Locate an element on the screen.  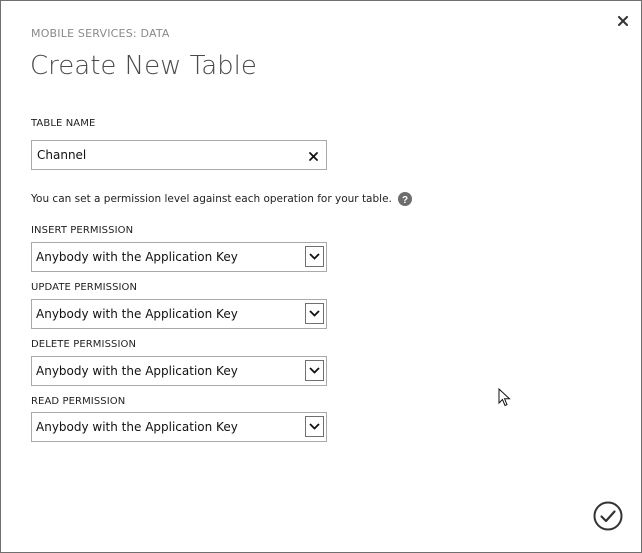
insert-permission-value: Anybody with the Application Key is located at coordinates (137, 257).